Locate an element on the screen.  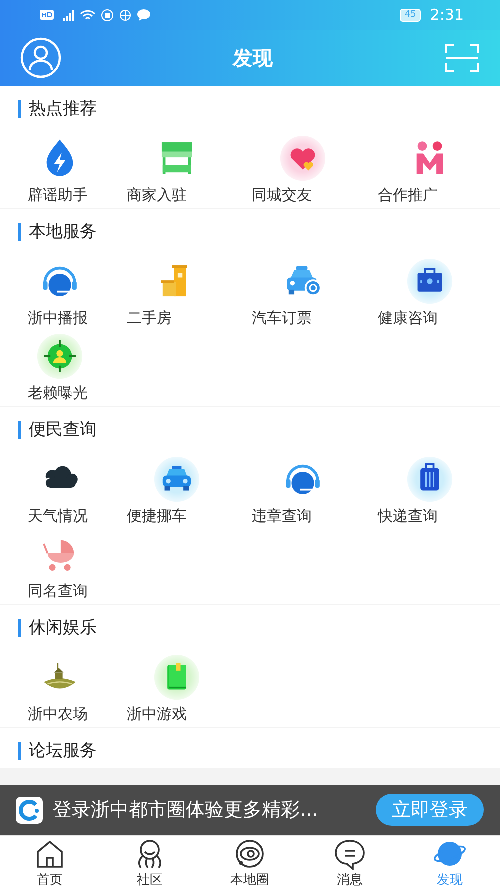
battery-icon: 45 is located at coordinates (411, 15).